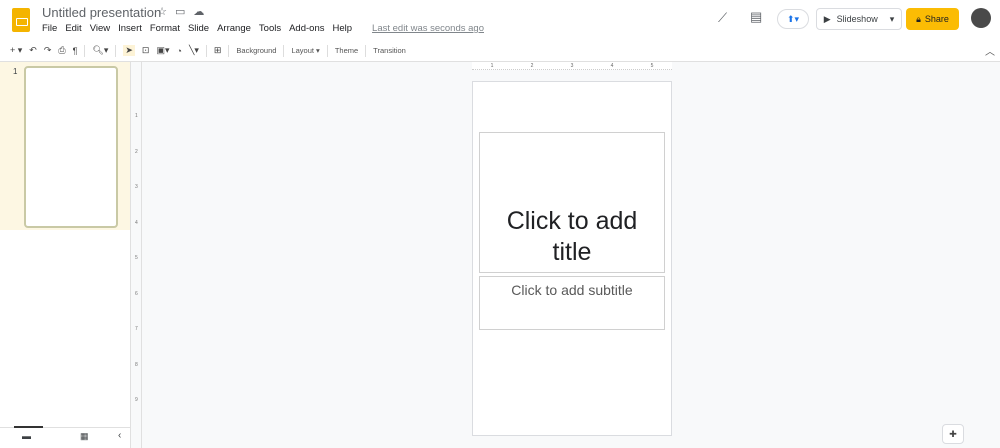 The height and width of the screenshot is (448, 1000). I want to click on menu-edit: Edit, so click(73, 28).